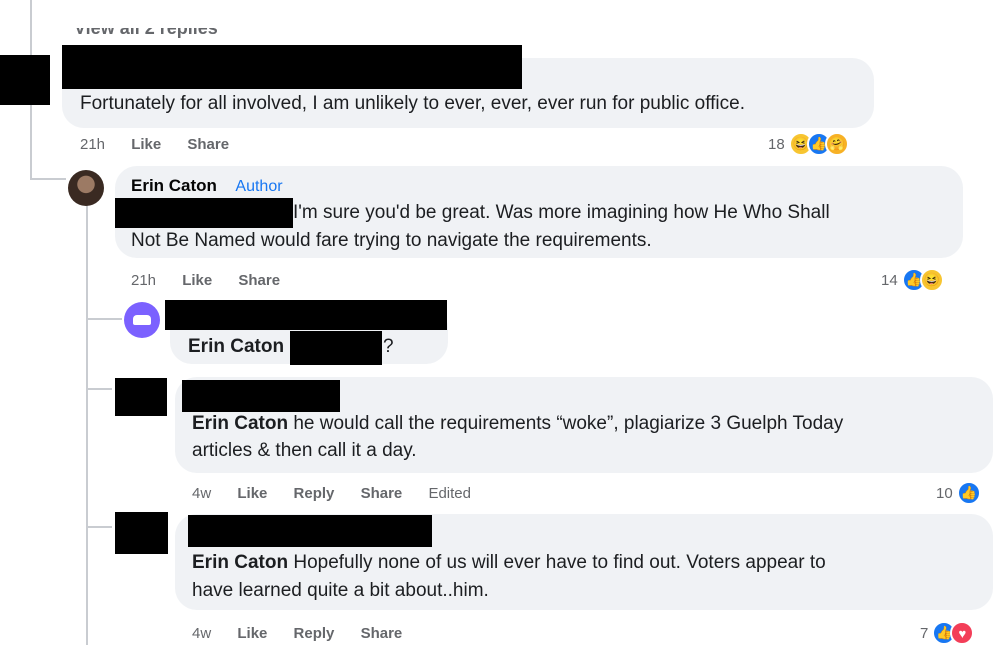  I want to click on comment-actions: 4w Like Reply Share, so click(308, 633).